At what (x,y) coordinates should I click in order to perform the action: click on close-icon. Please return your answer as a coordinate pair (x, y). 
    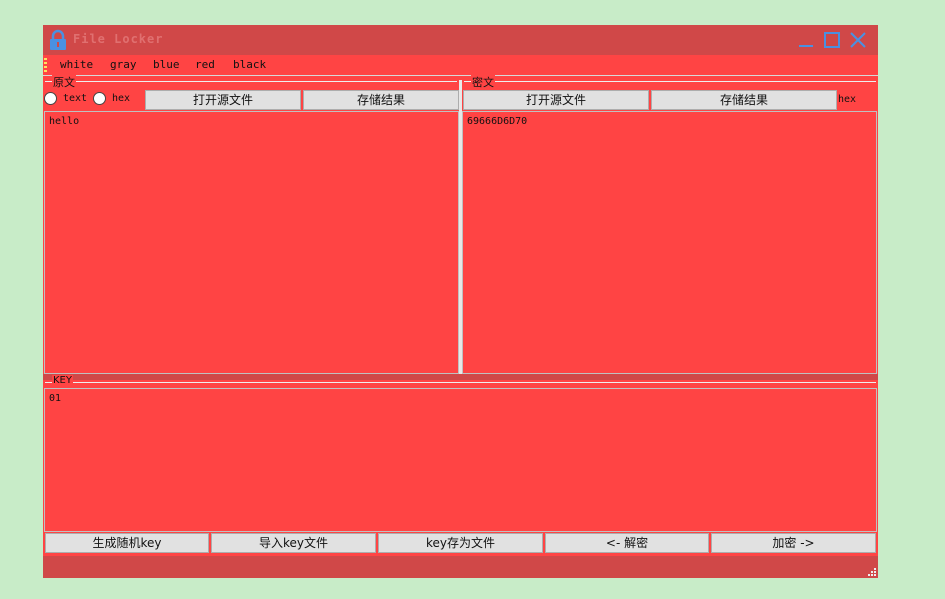
    Looking at the image, I should click on (858, 40).